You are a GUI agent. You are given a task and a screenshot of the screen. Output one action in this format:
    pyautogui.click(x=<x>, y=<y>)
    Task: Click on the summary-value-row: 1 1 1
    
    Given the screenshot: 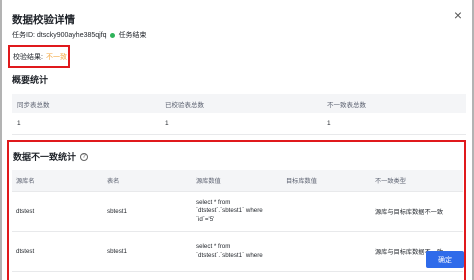 What is the action you would take?
    pyautogui.click(x=239, y=124)
    